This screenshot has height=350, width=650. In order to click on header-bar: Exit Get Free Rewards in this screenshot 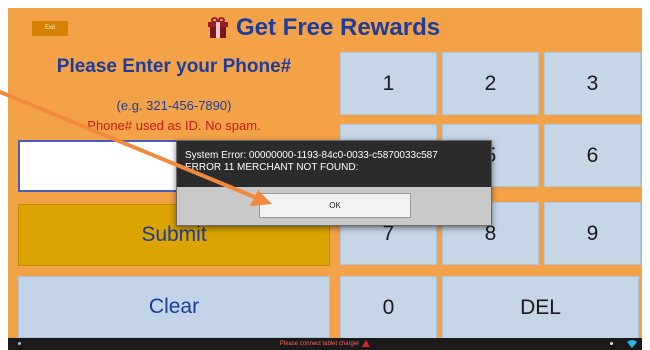, I will do `click(325, 28)`.